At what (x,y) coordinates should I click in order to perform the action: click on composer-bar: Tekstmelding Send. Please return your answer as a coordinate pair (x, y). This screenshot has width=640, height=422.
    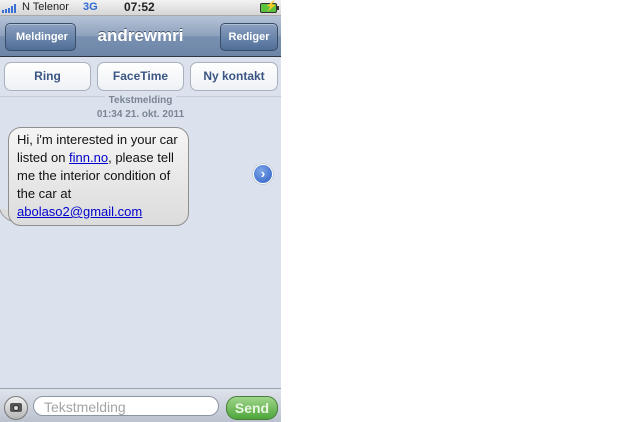
    Looking at the image, I should click on (140, 405).